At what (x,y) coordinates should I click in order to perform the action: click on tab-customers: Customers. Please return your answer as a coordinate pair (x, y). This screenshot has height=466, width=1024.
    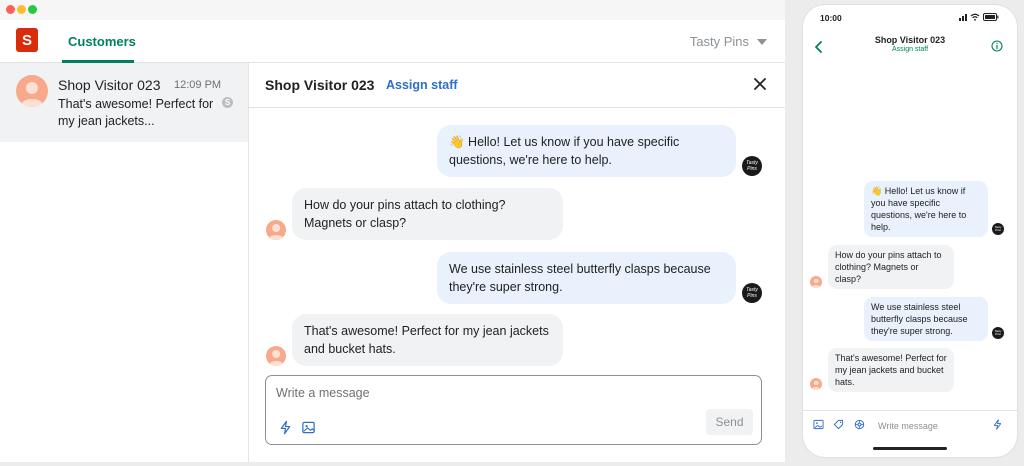
    Looking at the image, I should click on (102, 41).